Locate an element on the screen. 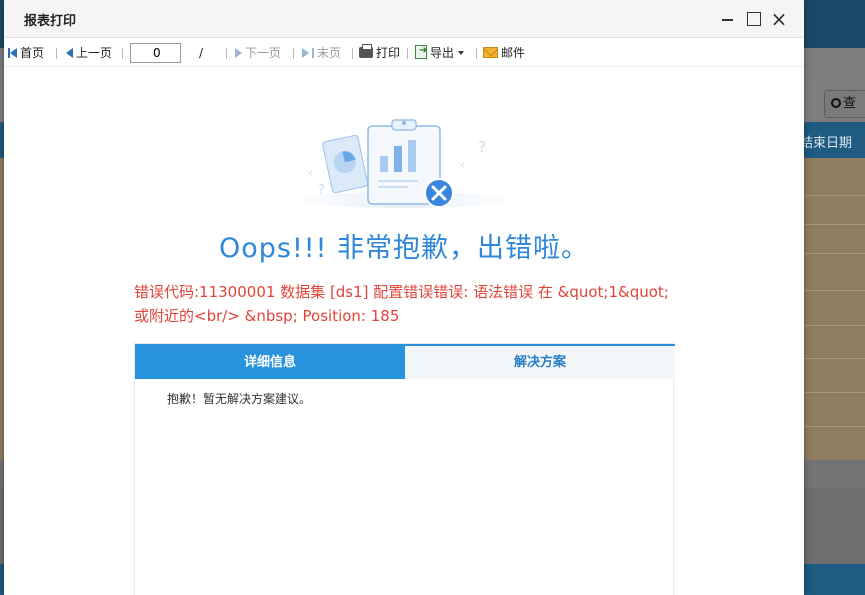 The height and width of the screenshot is (595, 865). printer-icon is located at coordinates (366, 51).